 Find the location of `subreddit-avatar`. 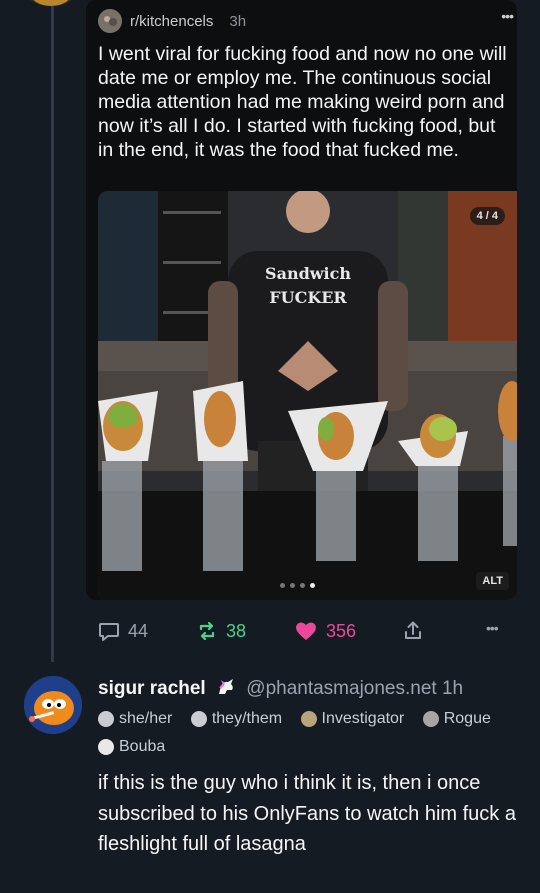

subreddit-avatar is located at coordinates (110, 21).